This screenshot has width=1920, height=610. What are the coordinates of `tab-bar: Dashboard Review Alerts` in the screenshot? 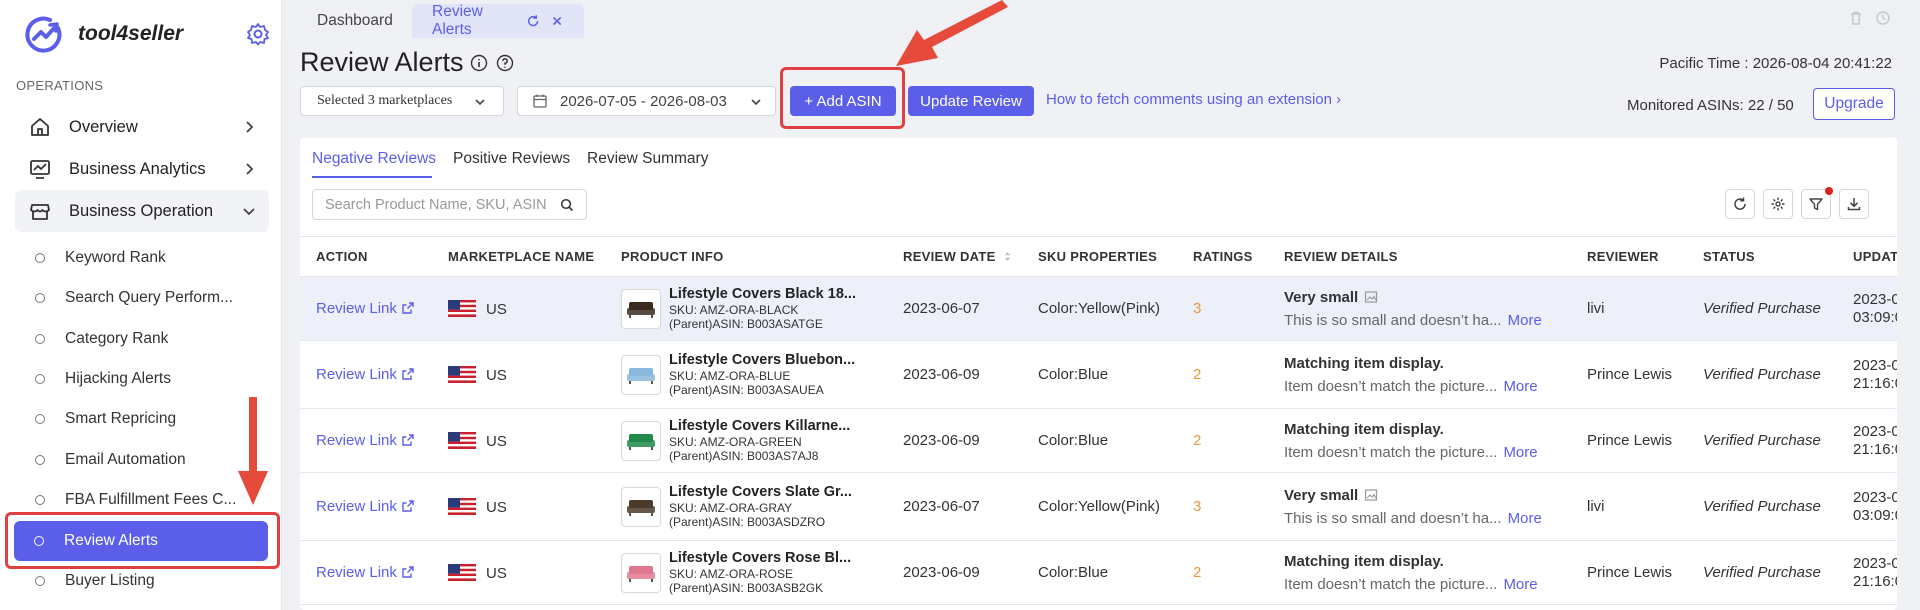 It's located at (1101, 20).